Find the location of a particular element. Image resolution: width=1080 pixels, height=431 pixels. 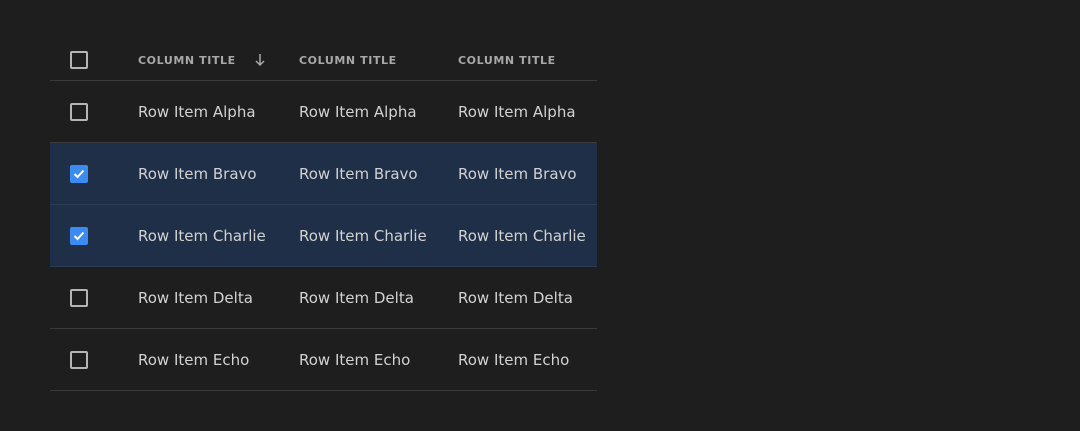

column-header-2: COLUMN TITLE is located at coordinates (378, 60).